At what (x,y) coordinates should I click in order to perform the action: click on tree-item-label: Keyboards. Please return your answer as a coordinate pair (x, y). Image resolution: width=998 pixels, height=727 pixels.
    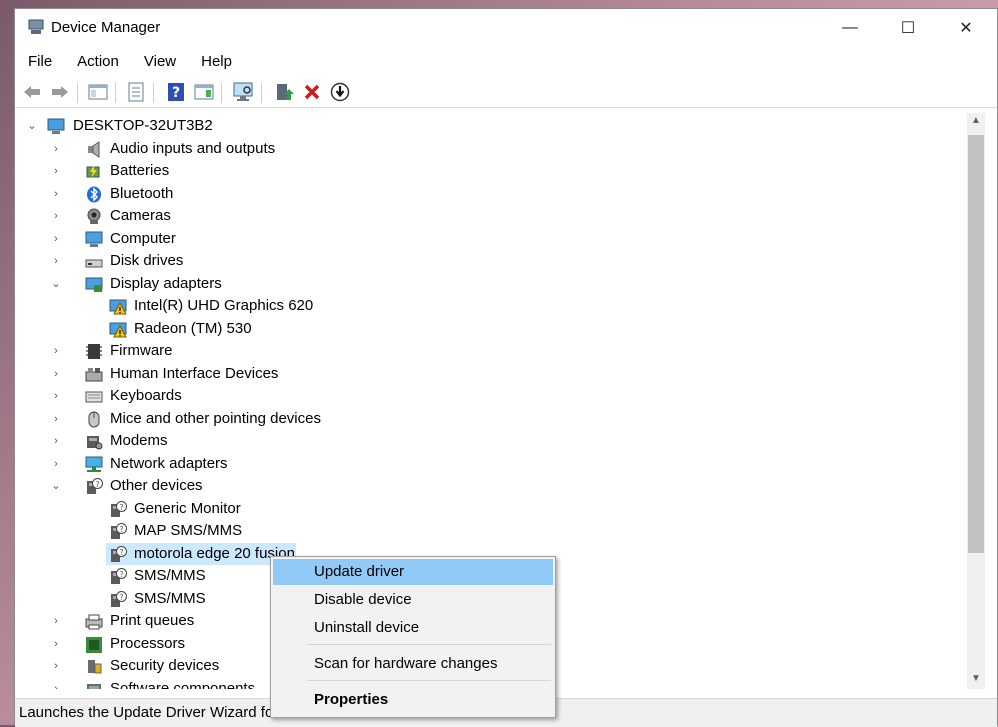
    Looking at the image, I should click on (146, 395).